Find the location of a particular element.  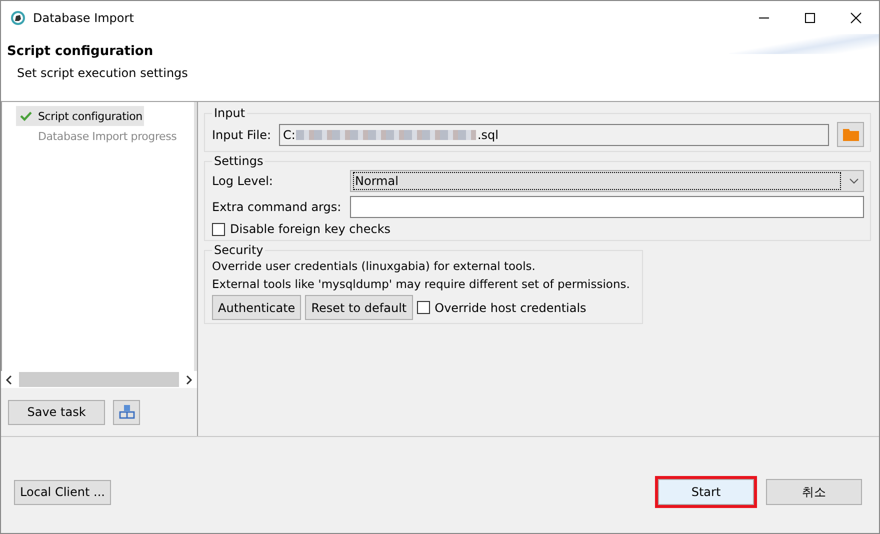

field-label: Extra command args: is located at coordinates (277, 207).